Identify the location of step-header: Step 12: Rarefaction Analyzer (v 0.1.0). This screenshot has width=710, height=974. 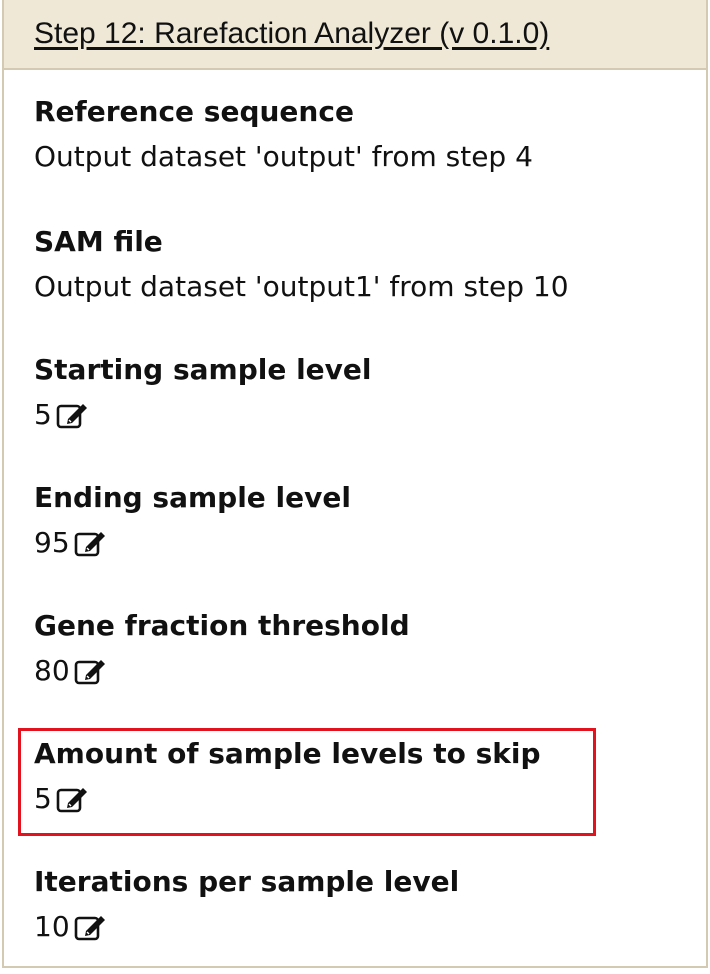
(355, 35).